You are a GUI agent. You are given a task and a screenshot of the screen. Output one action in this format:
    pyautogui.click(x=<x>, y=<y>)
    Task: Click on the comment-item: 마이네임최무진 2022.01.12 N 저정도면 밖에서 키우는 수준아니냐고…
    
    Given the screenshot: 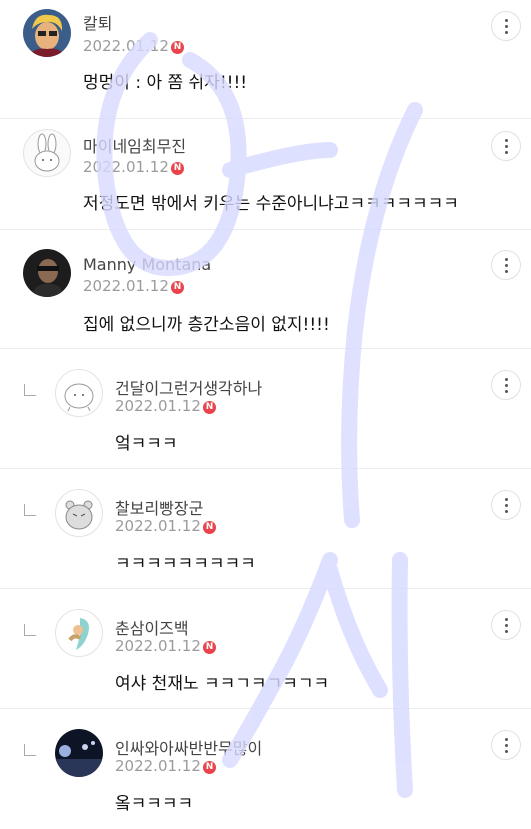 What is the action you would take?
    pyautogui.click(x=265, y=170)
    